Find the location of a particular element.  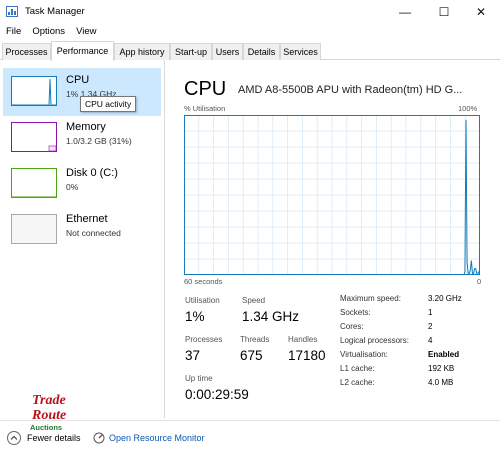

tab-services: Services is located at coordinates (300, 51).